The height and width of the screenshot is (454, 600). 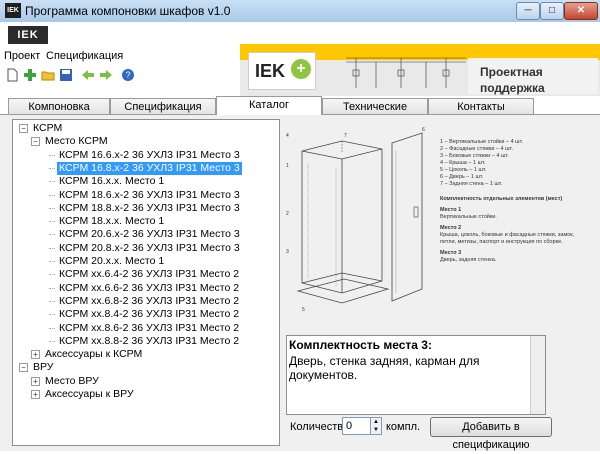 What do you see at coordinates (423, 130) in the screenshot?
I see `callout-label: 6` at bounding box center [423, 130].